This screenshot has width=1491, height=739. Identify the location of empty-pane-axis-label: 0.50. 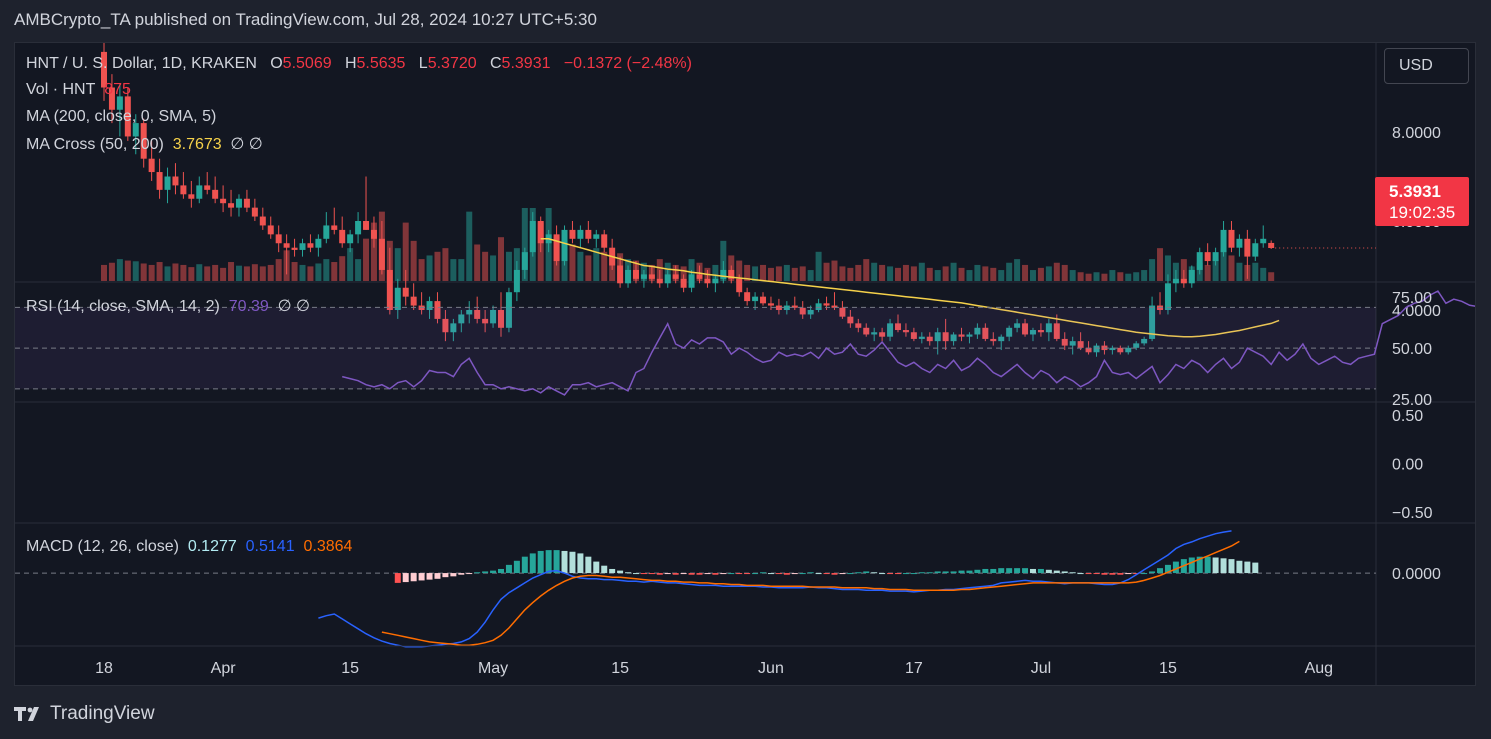
(1407, 416).